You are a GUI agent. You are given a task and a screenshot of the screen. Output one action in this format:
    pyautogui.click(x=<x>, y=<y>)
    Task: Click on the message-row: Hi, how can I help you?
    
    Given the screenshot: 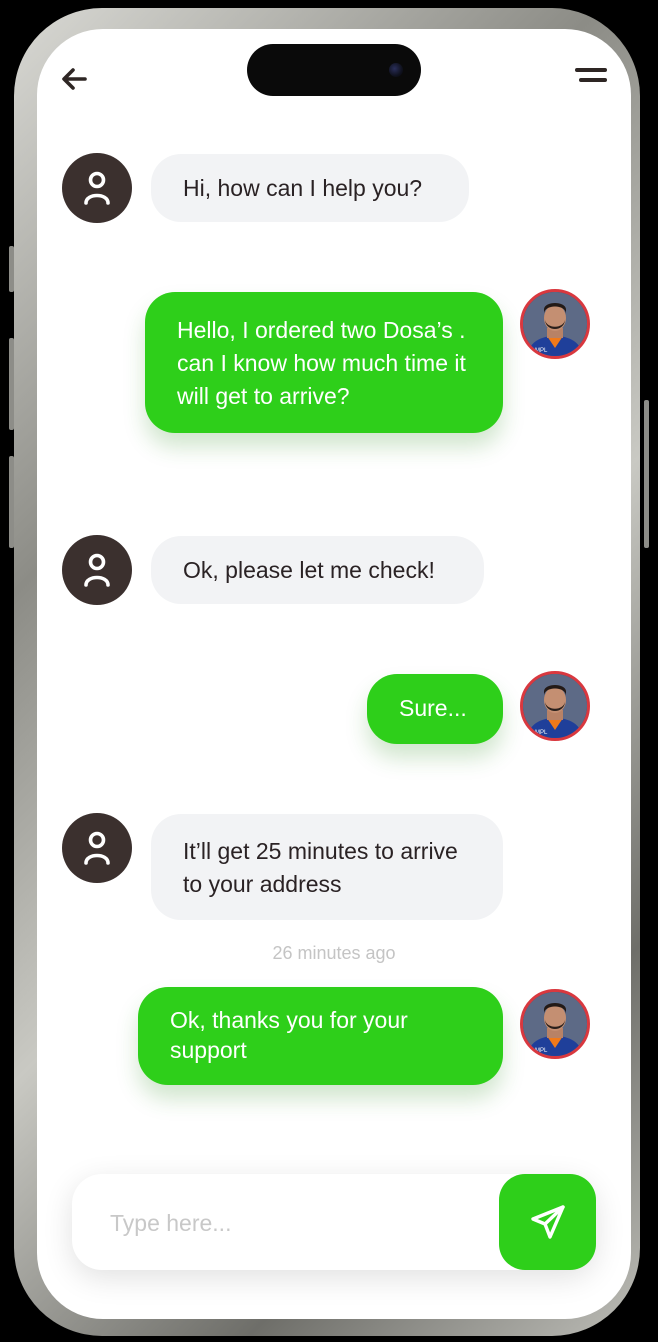 What is the action you would take?
    pyautogui.click(x=334, y=188)
    